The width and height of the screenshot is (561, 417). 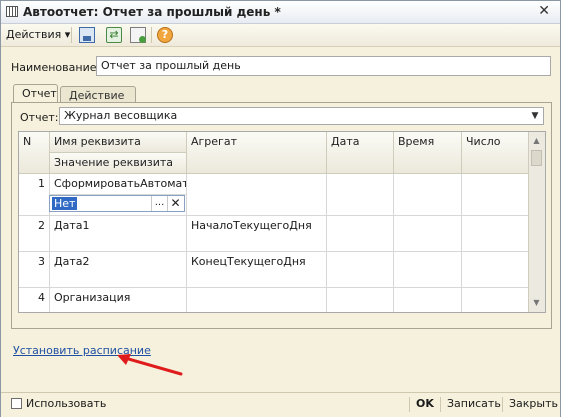 I want to click on title-bar: Автоотчет: Отчет за прошлый день * ✕, so click(x=280, y=12).